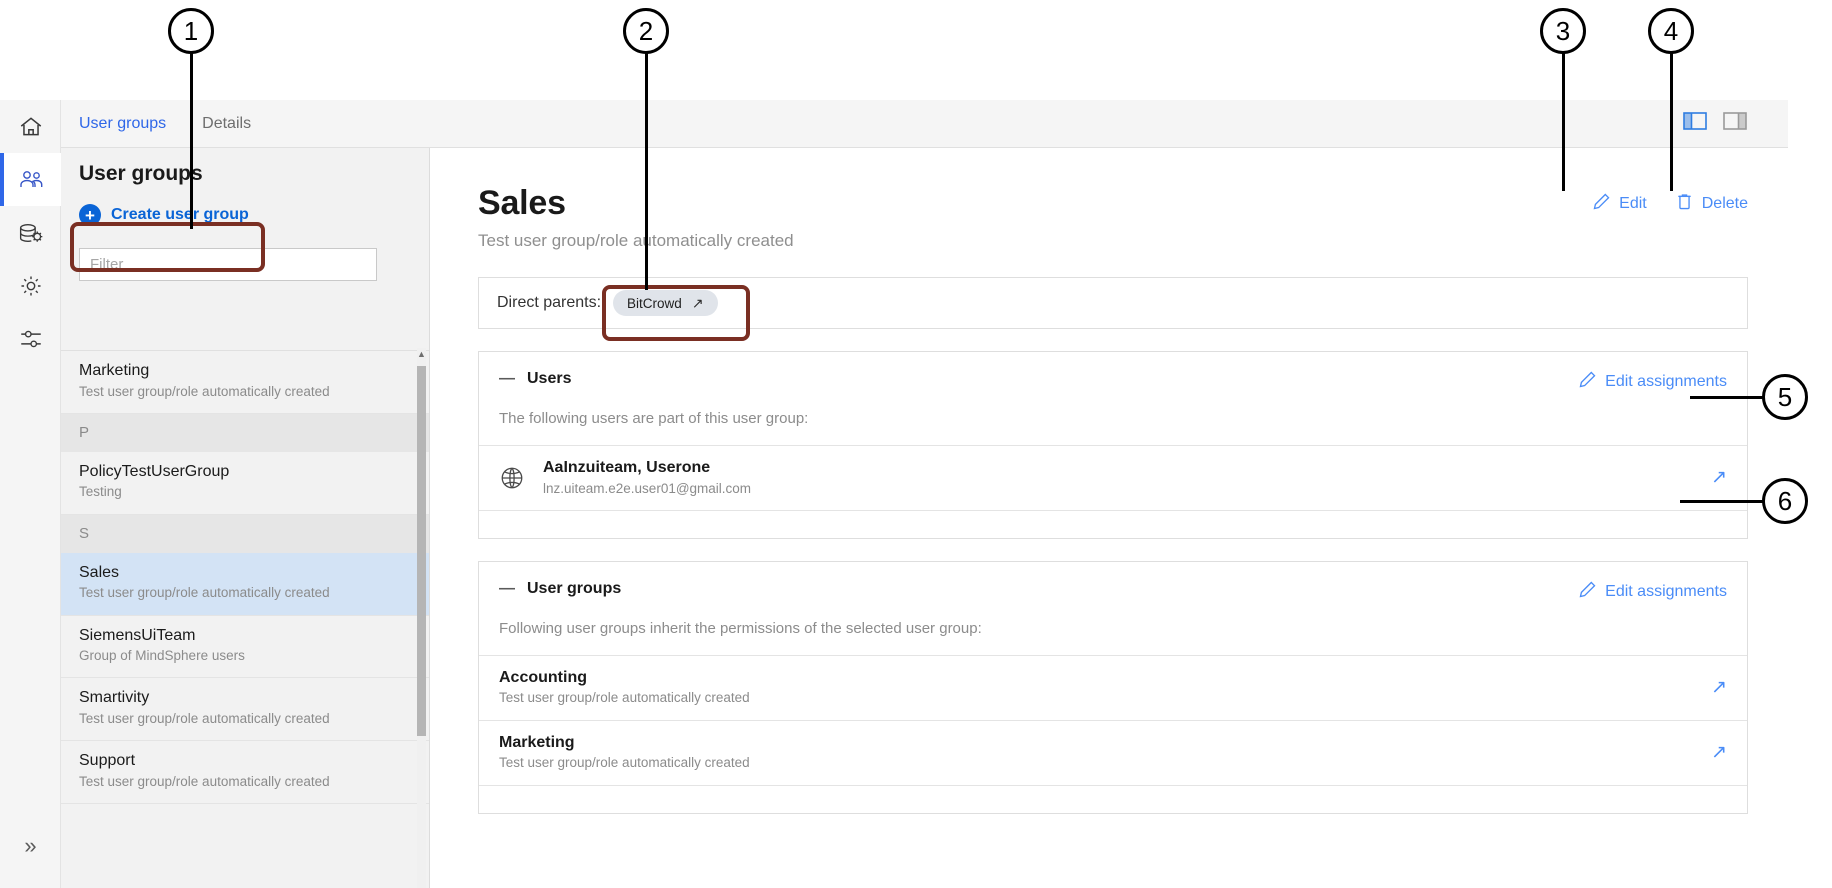 This screenshot has width=1832, height=888. What do you see at coordinates (697, 302) in the screenshot?
I see `external-link-icon: ↗` at bounding box center [697, 302].